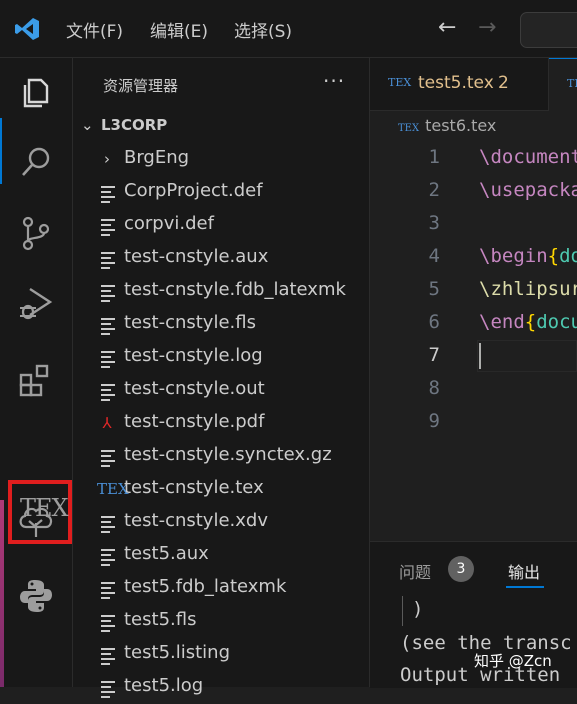 This screenshot has height=704, width=577. I want to click on workspace-root-label: L3CORP, so click(134, 125).